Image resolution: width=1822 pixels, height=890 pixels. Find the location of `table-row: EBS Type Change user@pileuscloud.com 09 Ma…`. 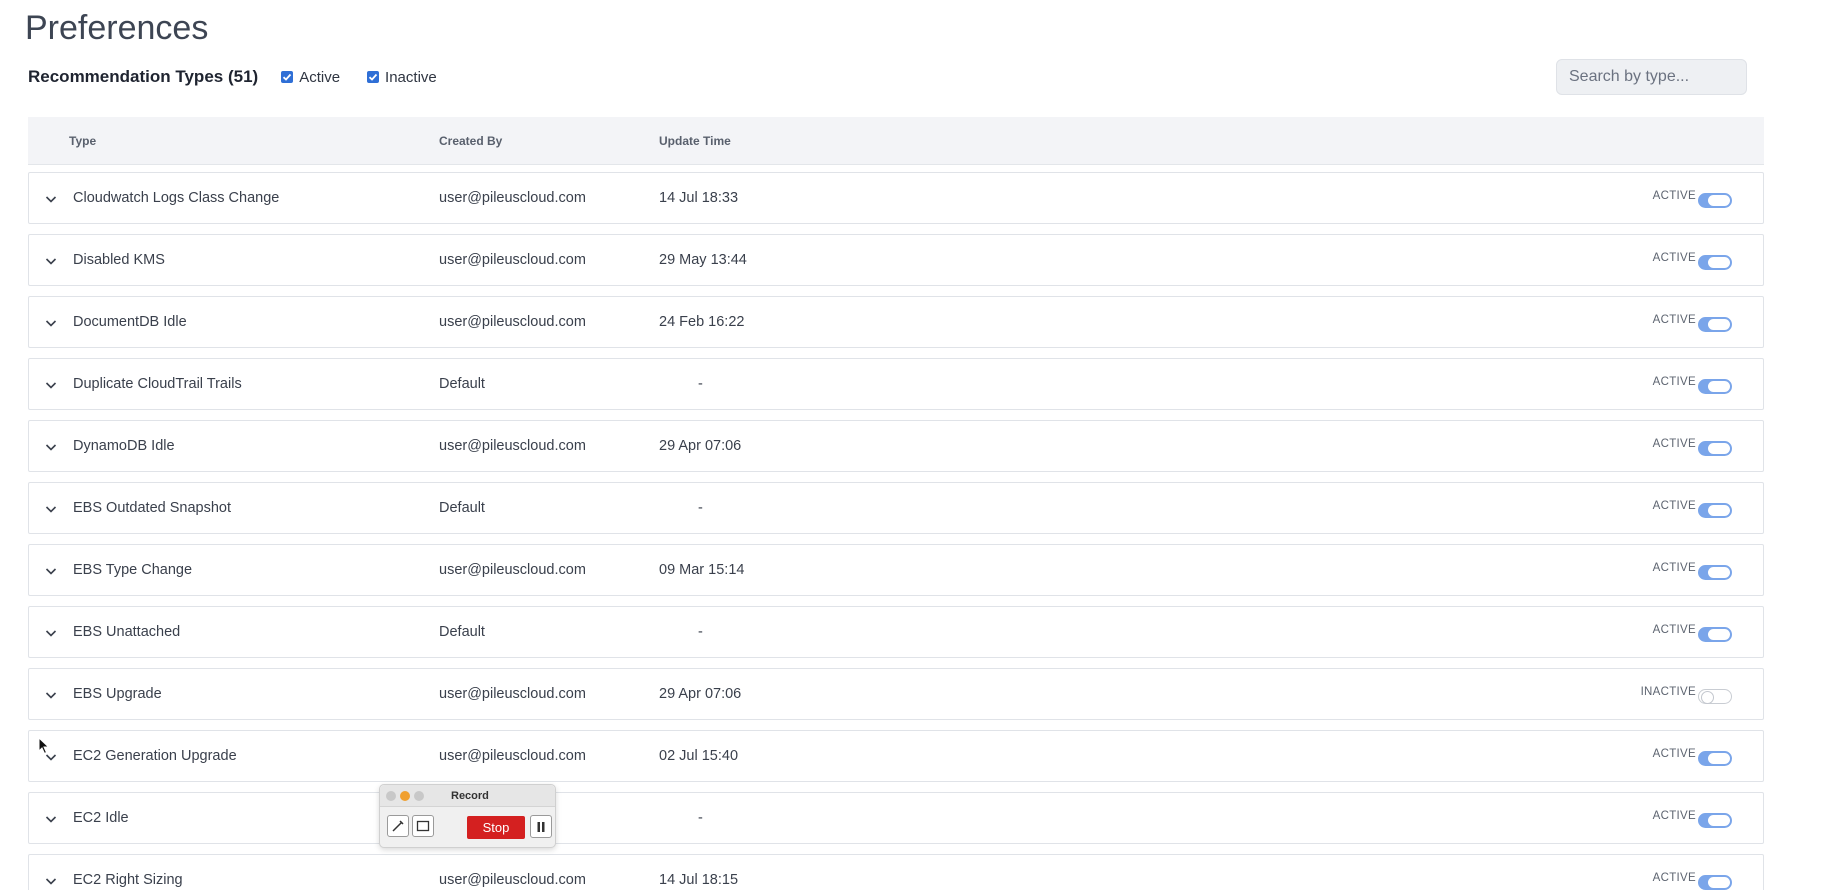

table-row: EBS Type Change user@pileuscloud.com 09 Ma… is located at coordinates (896, 570).